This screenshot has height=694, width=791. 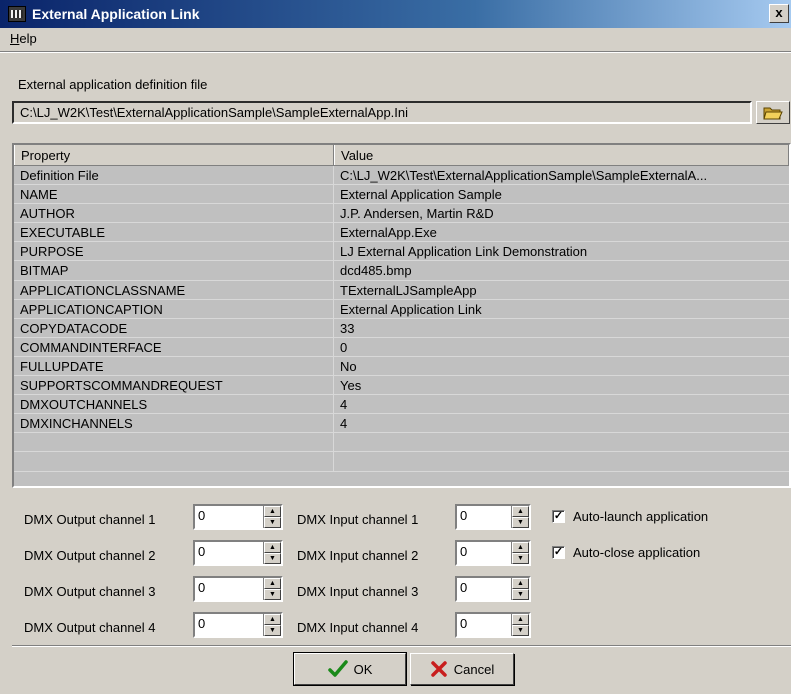 What do you see at coordinates (561, 232) in the screenshot?
I see `value-cell: ExternalApp.Exe` at bounding box center [561, 232].